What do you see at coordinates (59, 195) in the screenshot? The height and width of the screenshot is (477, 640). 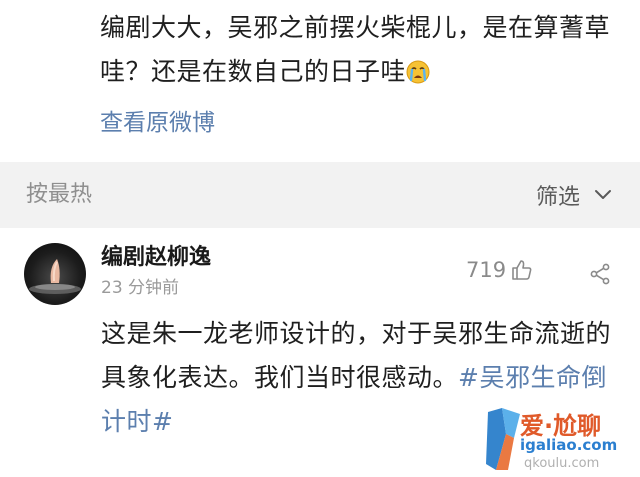 I see `sort-hot-tab: 按最热` at bounding box center [59, 195].